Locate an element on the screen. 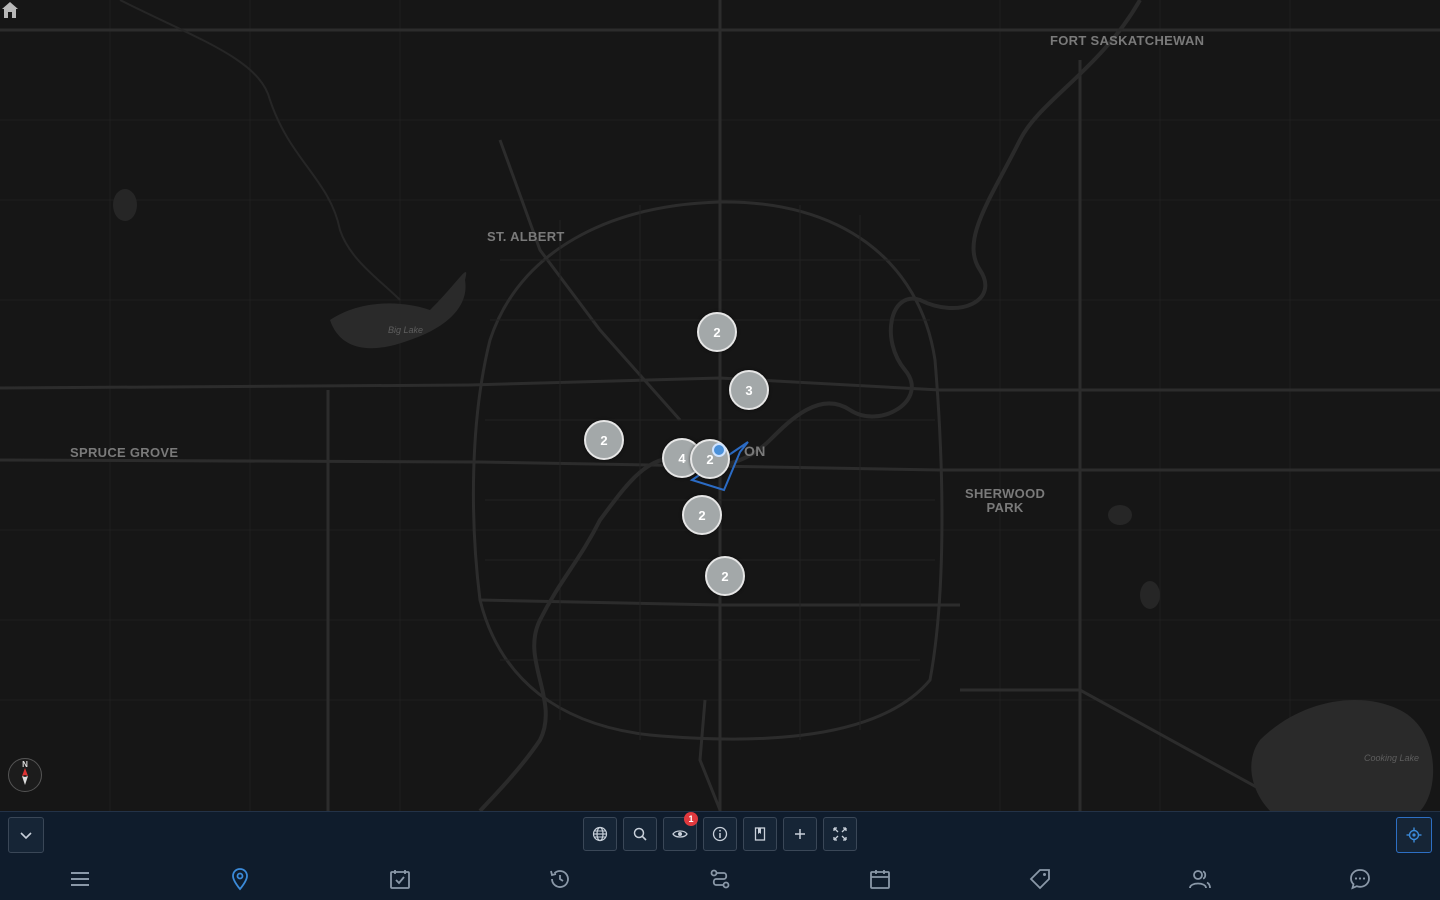 The image size is (1440, 900). nav-tags is located at coordinates (1040, 879).